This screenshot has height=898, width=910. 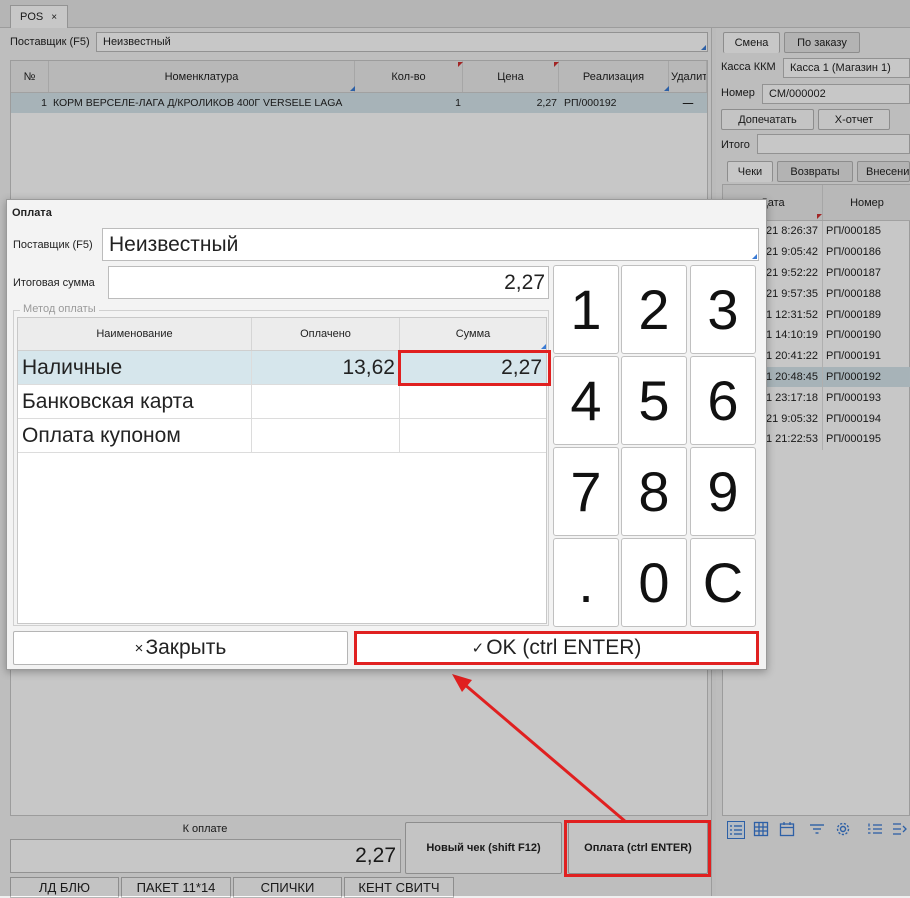 What do you see at coordinates (654, 309) in the screenshot?
I see `key-2: 2` at bounding box center [654, 309].